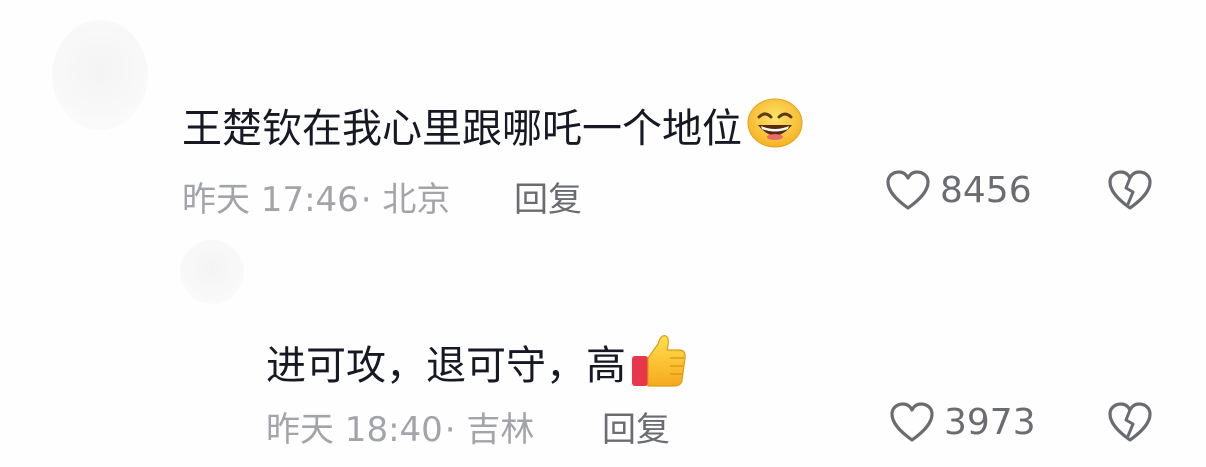 This screenshot has height=467, width=1206. What do you see at coordinates (489, 430) in the screenshot?
I see `comment-location: · 吉林` at bounding box center [489, 430].